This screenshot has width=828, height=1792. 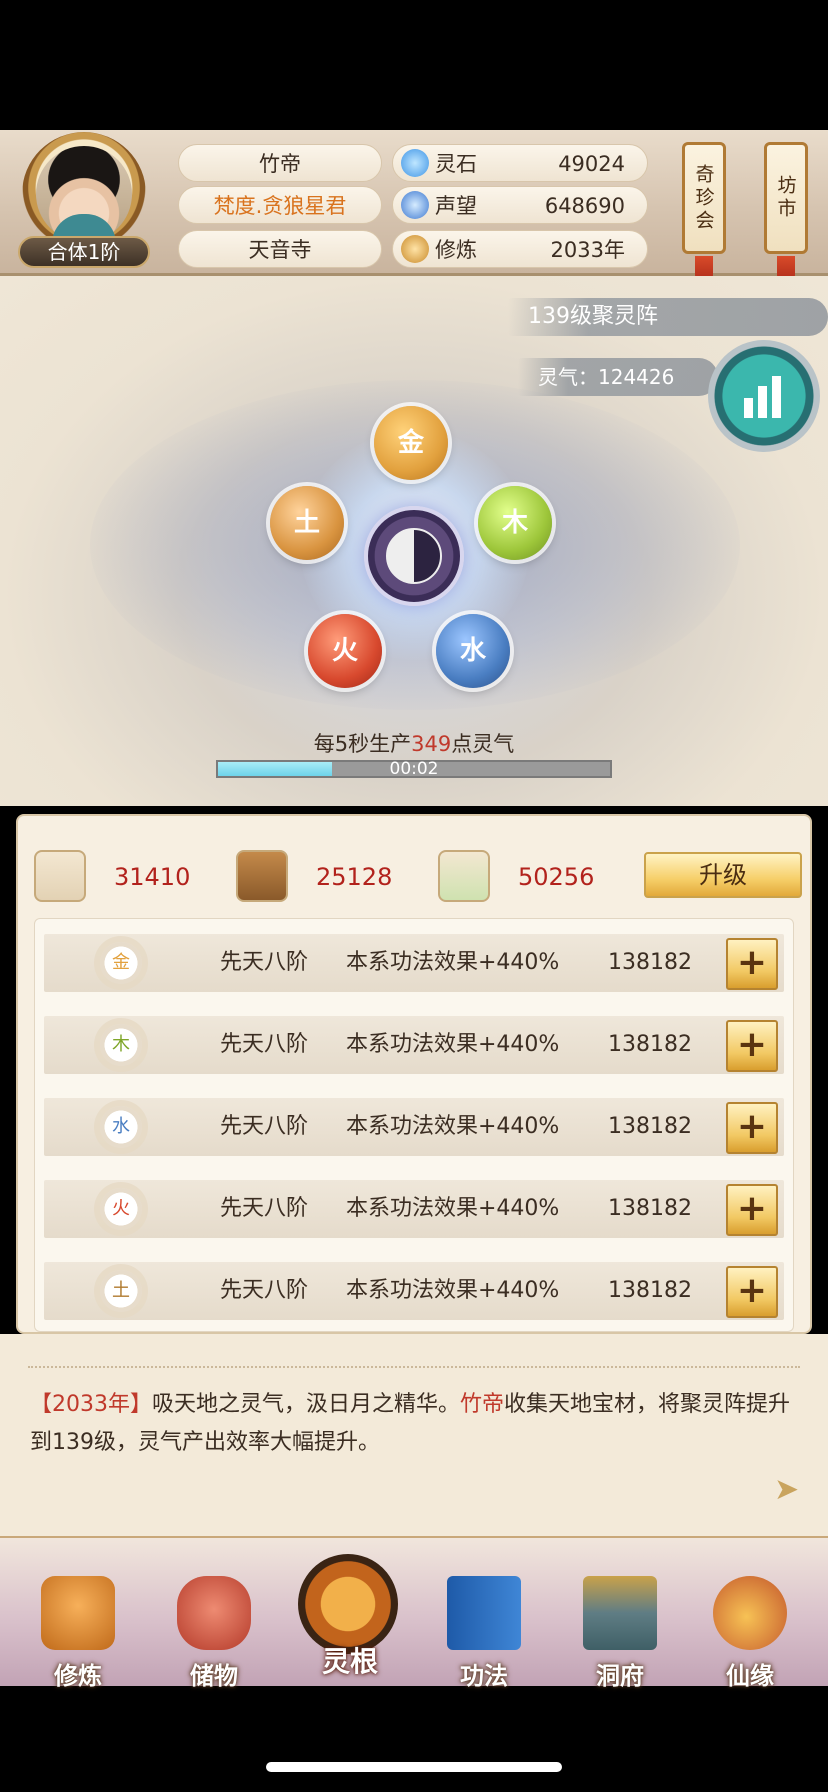 I want to click on upgrade-button: 升级, so click(x=723, y=875).